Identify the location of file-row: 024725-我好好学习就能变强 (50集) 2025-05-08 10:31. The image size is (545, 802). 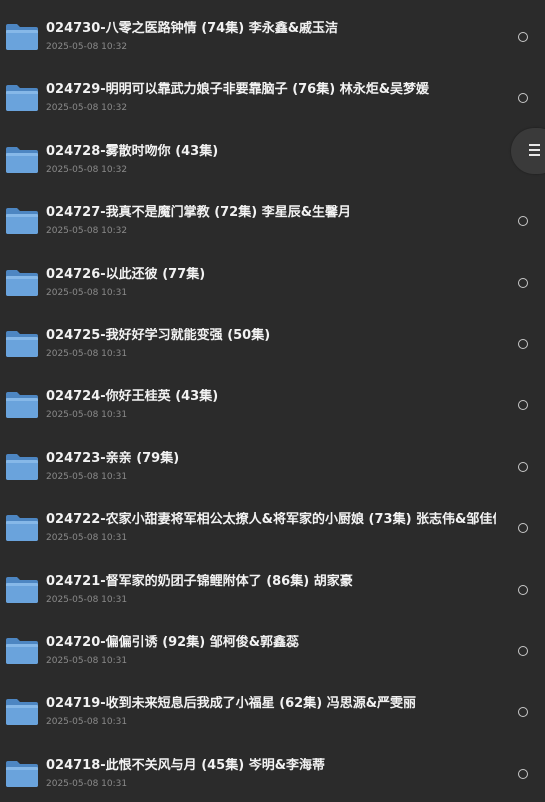
(272, 341).